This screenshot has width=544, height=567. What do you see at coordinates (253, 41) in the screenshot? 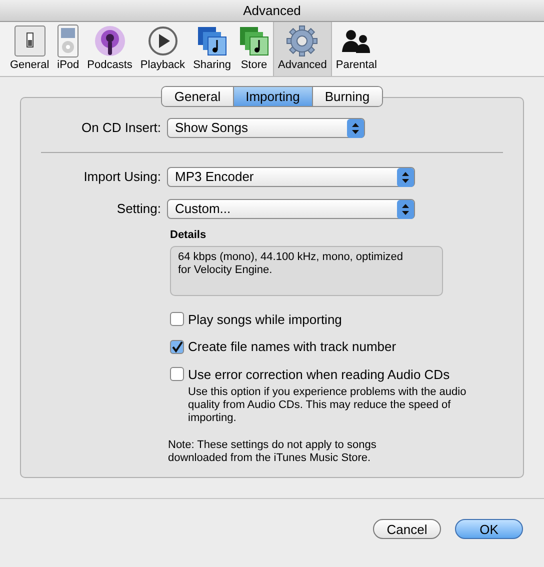
I see `music-store-icon` at bounding box center [253, 41].